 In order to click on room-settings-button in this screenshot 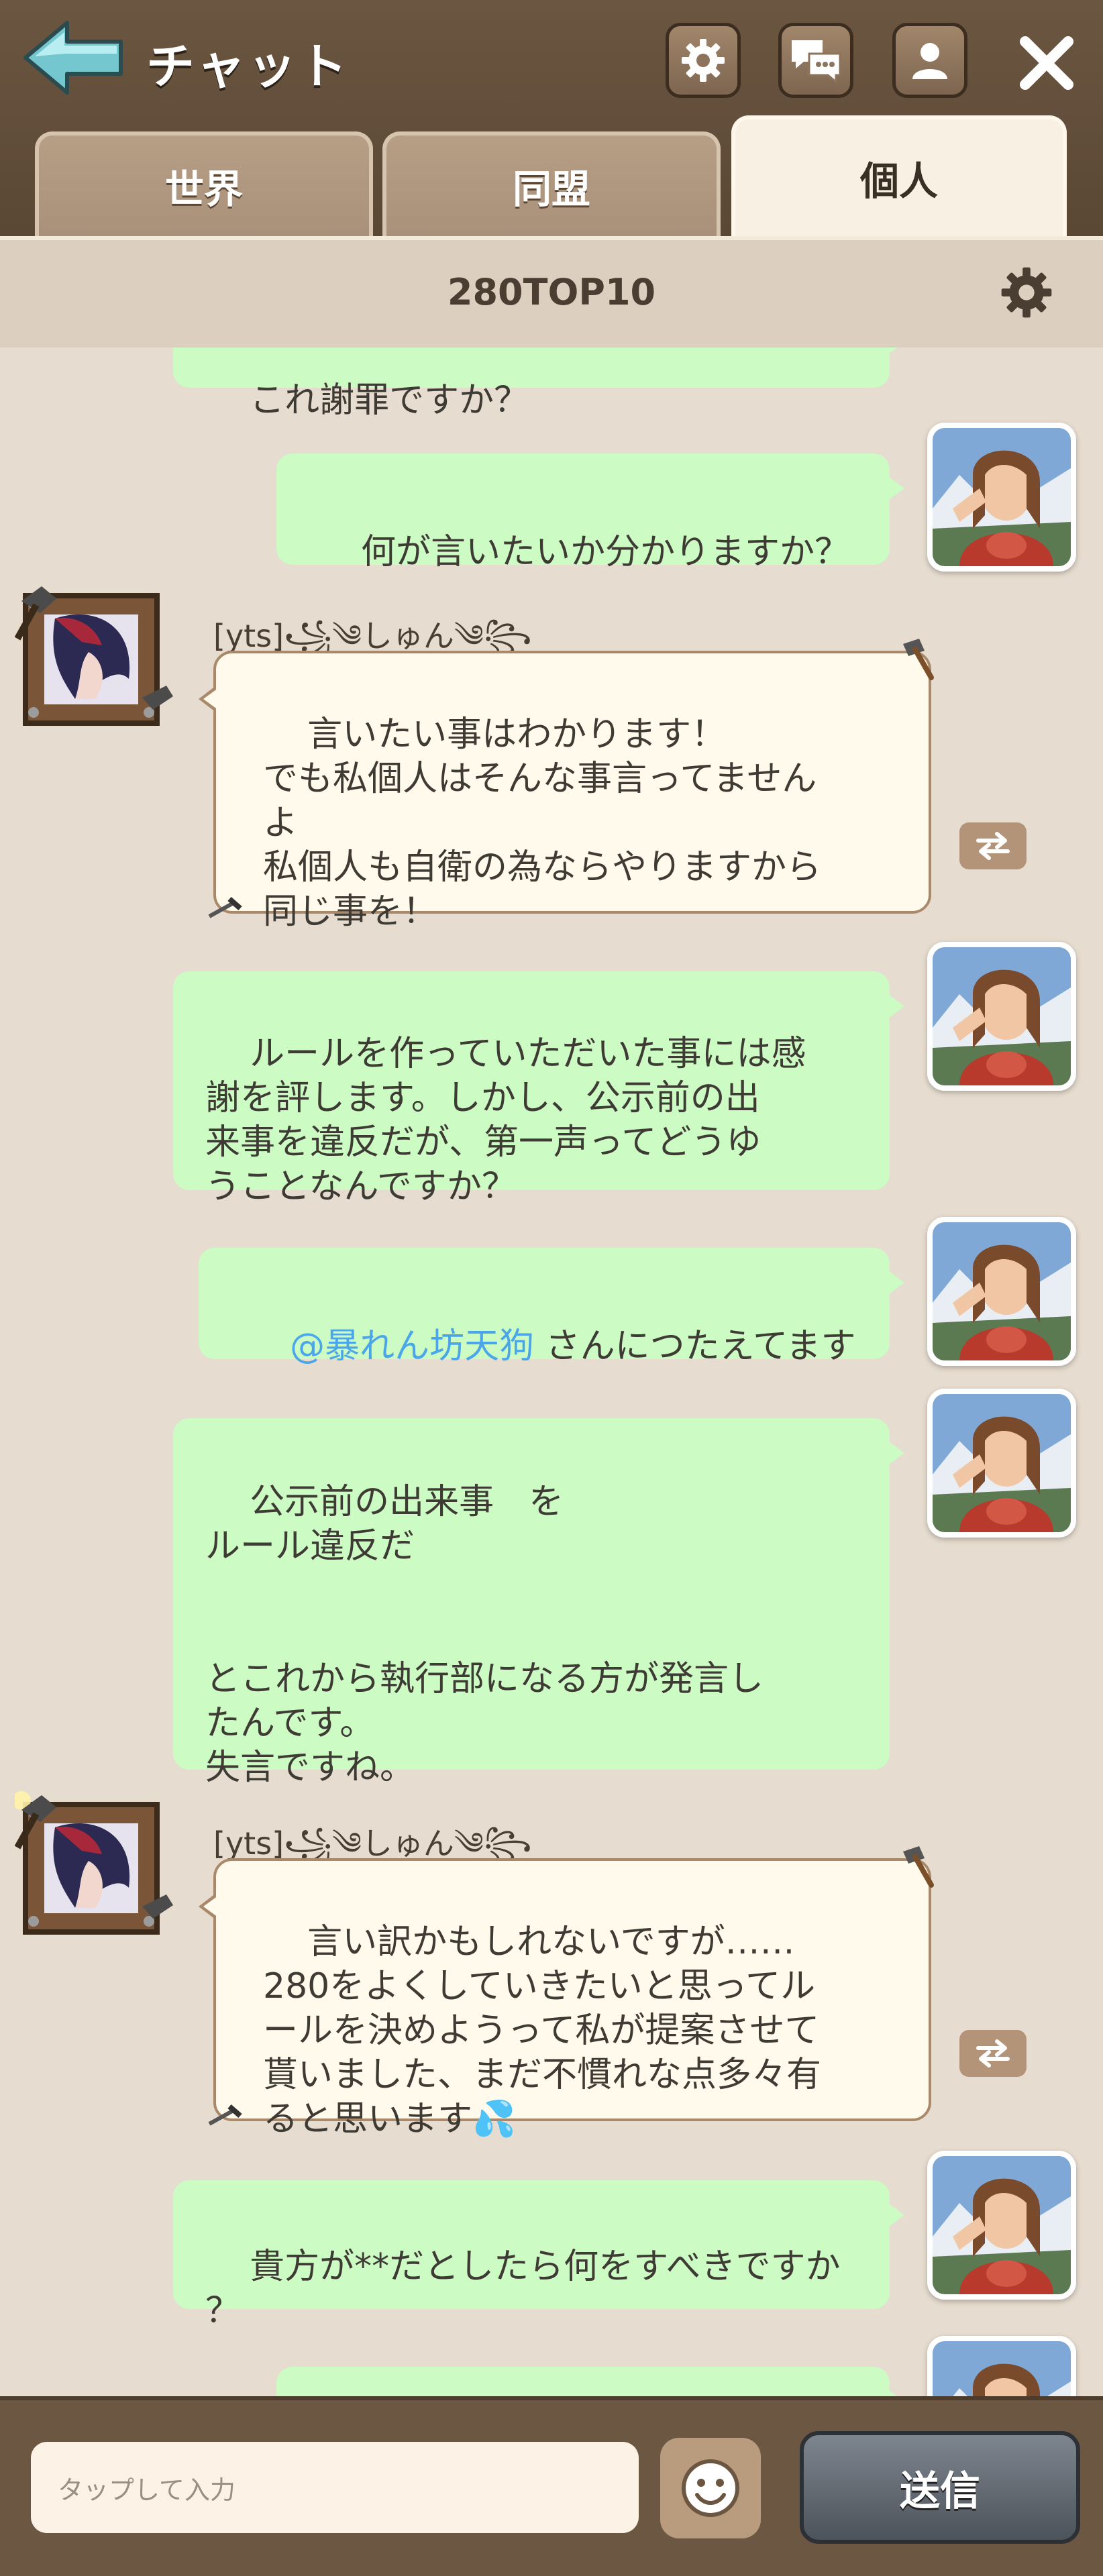, I will do `click(1026, 292)`.